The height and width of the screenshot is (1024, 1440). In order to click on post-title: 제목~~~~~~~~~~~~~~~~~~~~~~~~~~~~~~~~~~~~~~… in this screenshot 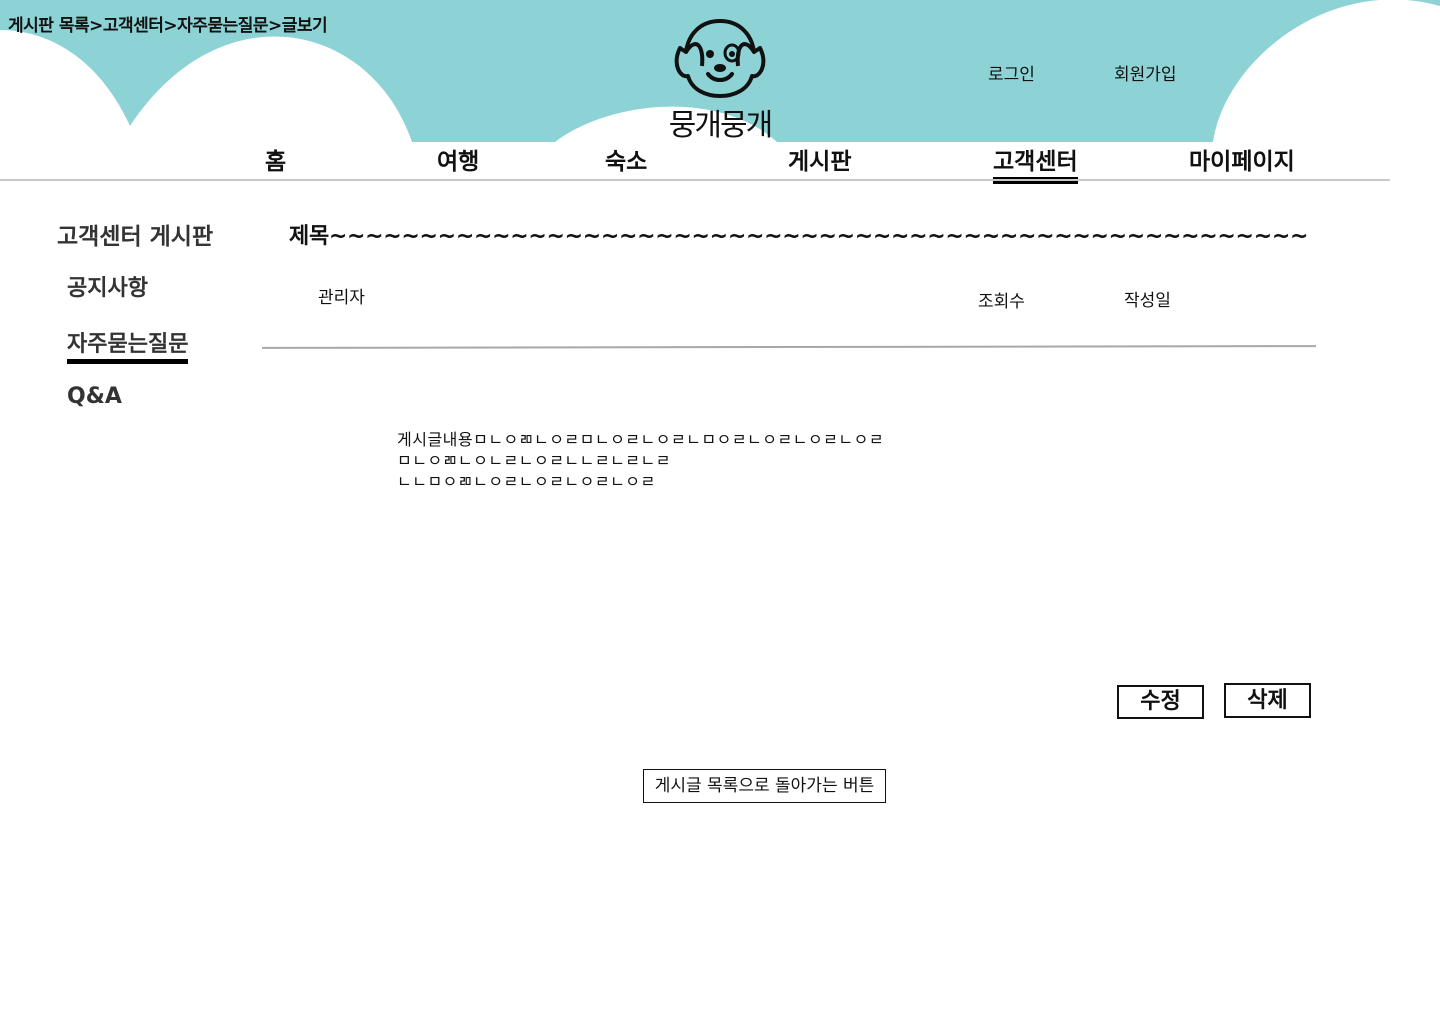, I will do `click(799, 236)`.